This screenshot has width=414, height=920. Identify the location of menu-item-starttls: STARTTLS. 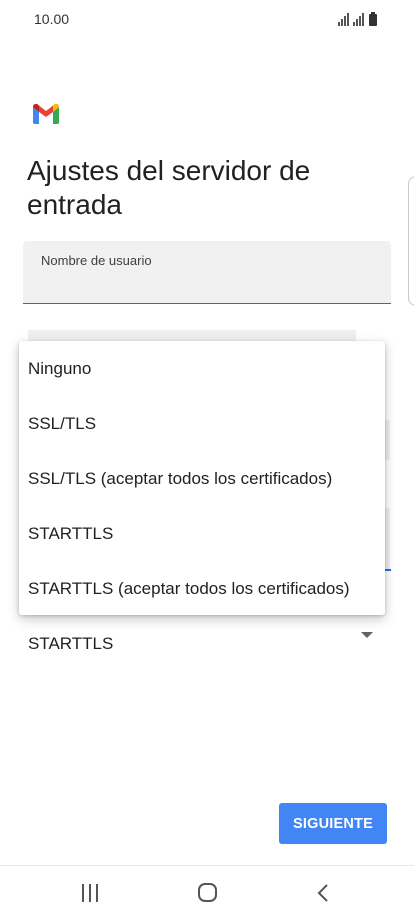
(202, 533).